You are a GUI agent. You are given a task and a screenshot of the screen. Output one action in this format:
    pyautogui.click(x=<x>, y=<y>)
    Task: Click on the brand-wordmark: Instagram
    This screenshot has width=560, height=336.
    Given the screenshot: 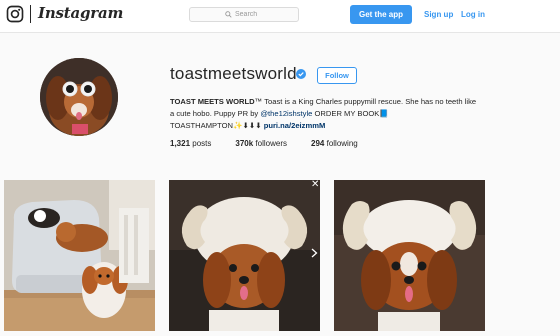 What is the action you would take?
    pyautogui.click(x=80, y=13)
    